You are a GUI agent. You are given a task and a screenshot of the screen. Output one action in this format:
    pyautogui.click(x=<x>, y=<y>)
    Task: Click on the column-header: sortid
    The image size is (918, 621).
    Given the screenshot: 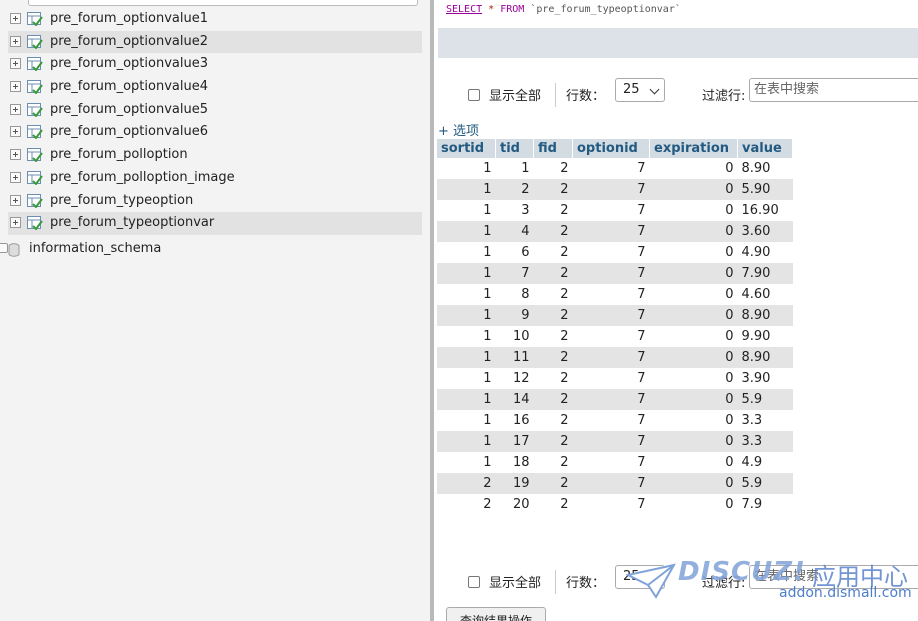 What is the action you would take?
    pyautogui.click(x=466, y=148)
    